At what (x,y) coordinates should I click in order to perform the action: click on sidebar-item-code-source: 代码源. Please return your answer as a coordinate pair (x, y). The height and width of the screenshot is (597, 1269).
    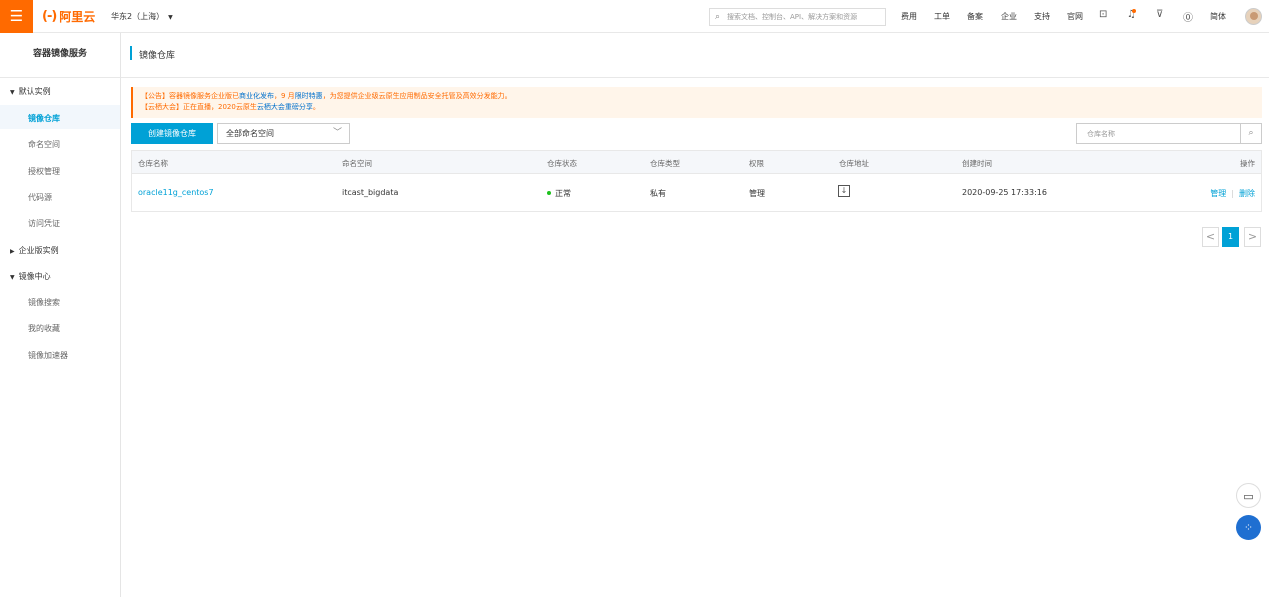
    Looking at the image, I should click on (40, 197).